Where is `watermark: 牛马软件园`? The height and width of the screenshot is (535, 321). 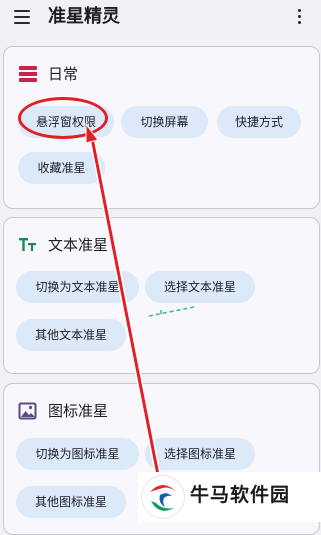
watermark: 牛马软件园 is located at coordinates (229, 497).